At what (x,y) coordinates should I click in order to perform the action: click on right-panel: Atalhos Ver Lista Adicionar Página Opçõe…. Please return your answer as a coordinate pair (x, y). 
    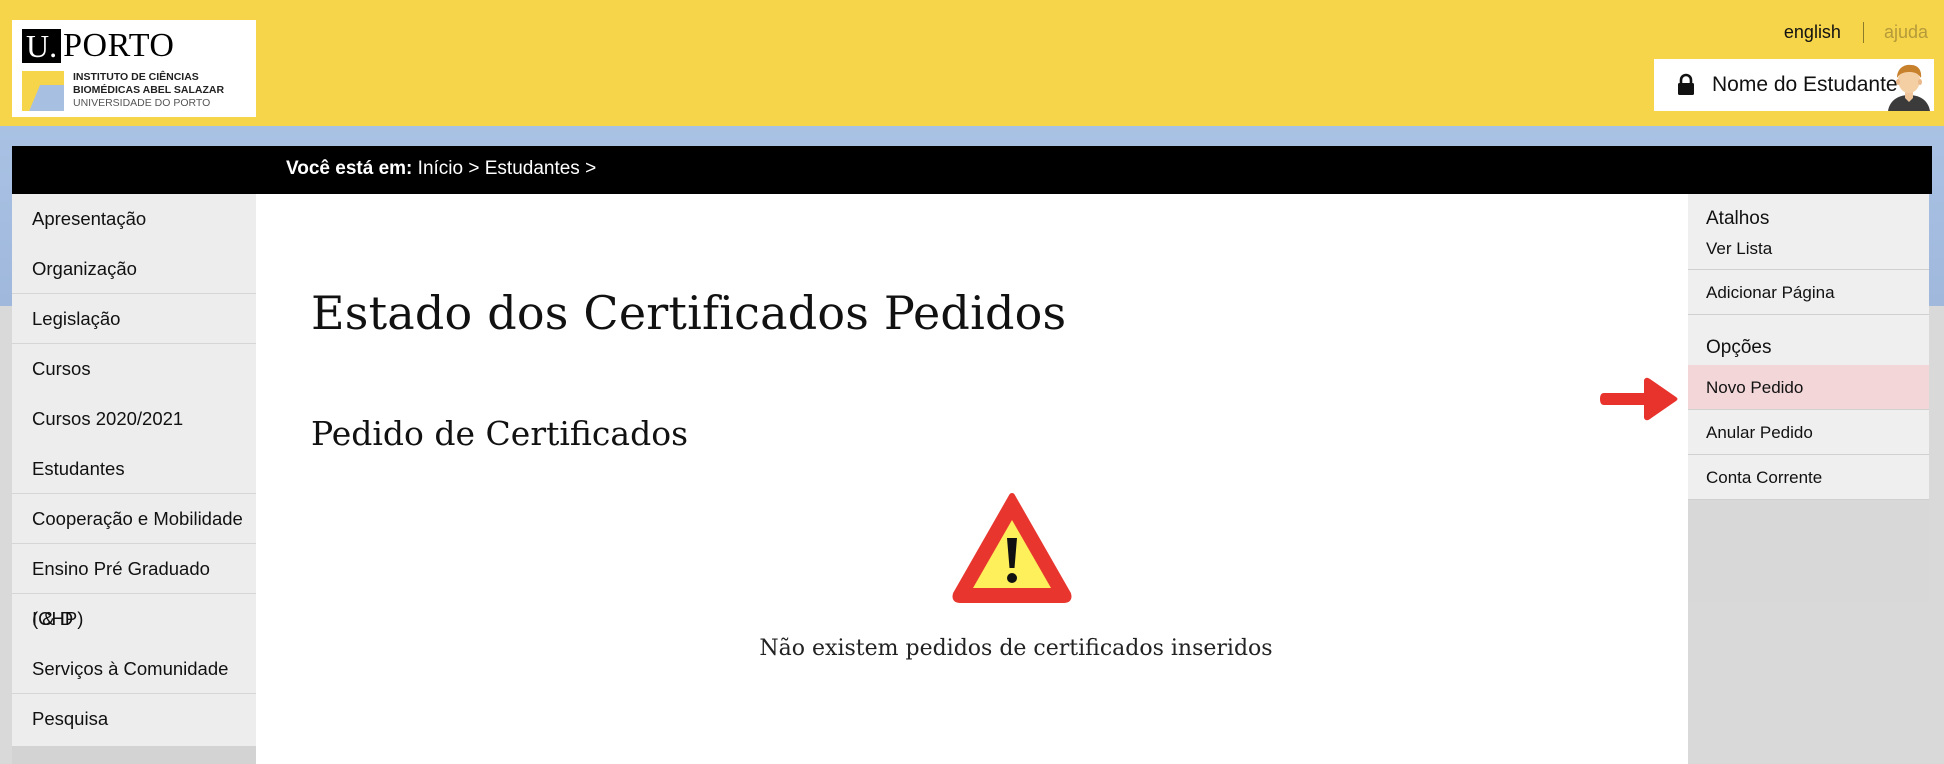
    Looking at the image, I should click on (1808, 398).